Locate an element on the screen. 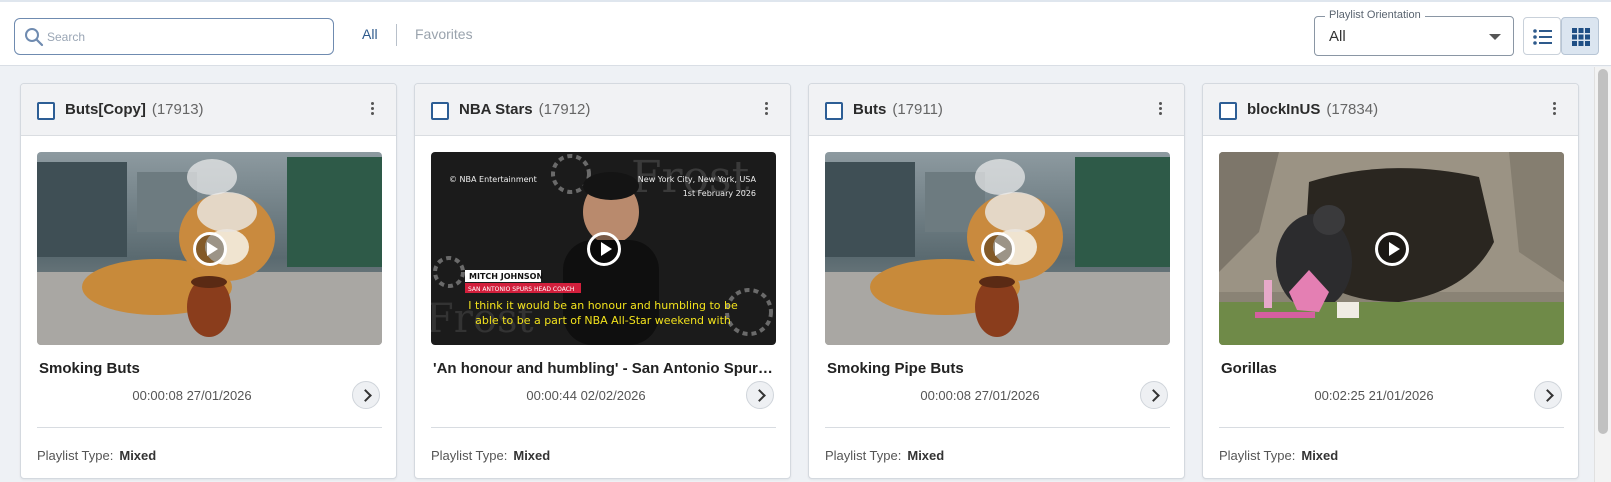 The height and width of the screenshot is (482, 1611). vertical-scrollbar is located at coordinates (1602, 274).